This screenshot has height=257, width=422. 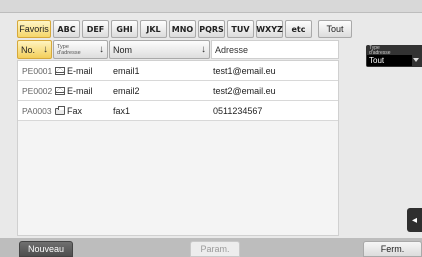 I want to click on row-id: PA0003, so click(x=37, y=111).